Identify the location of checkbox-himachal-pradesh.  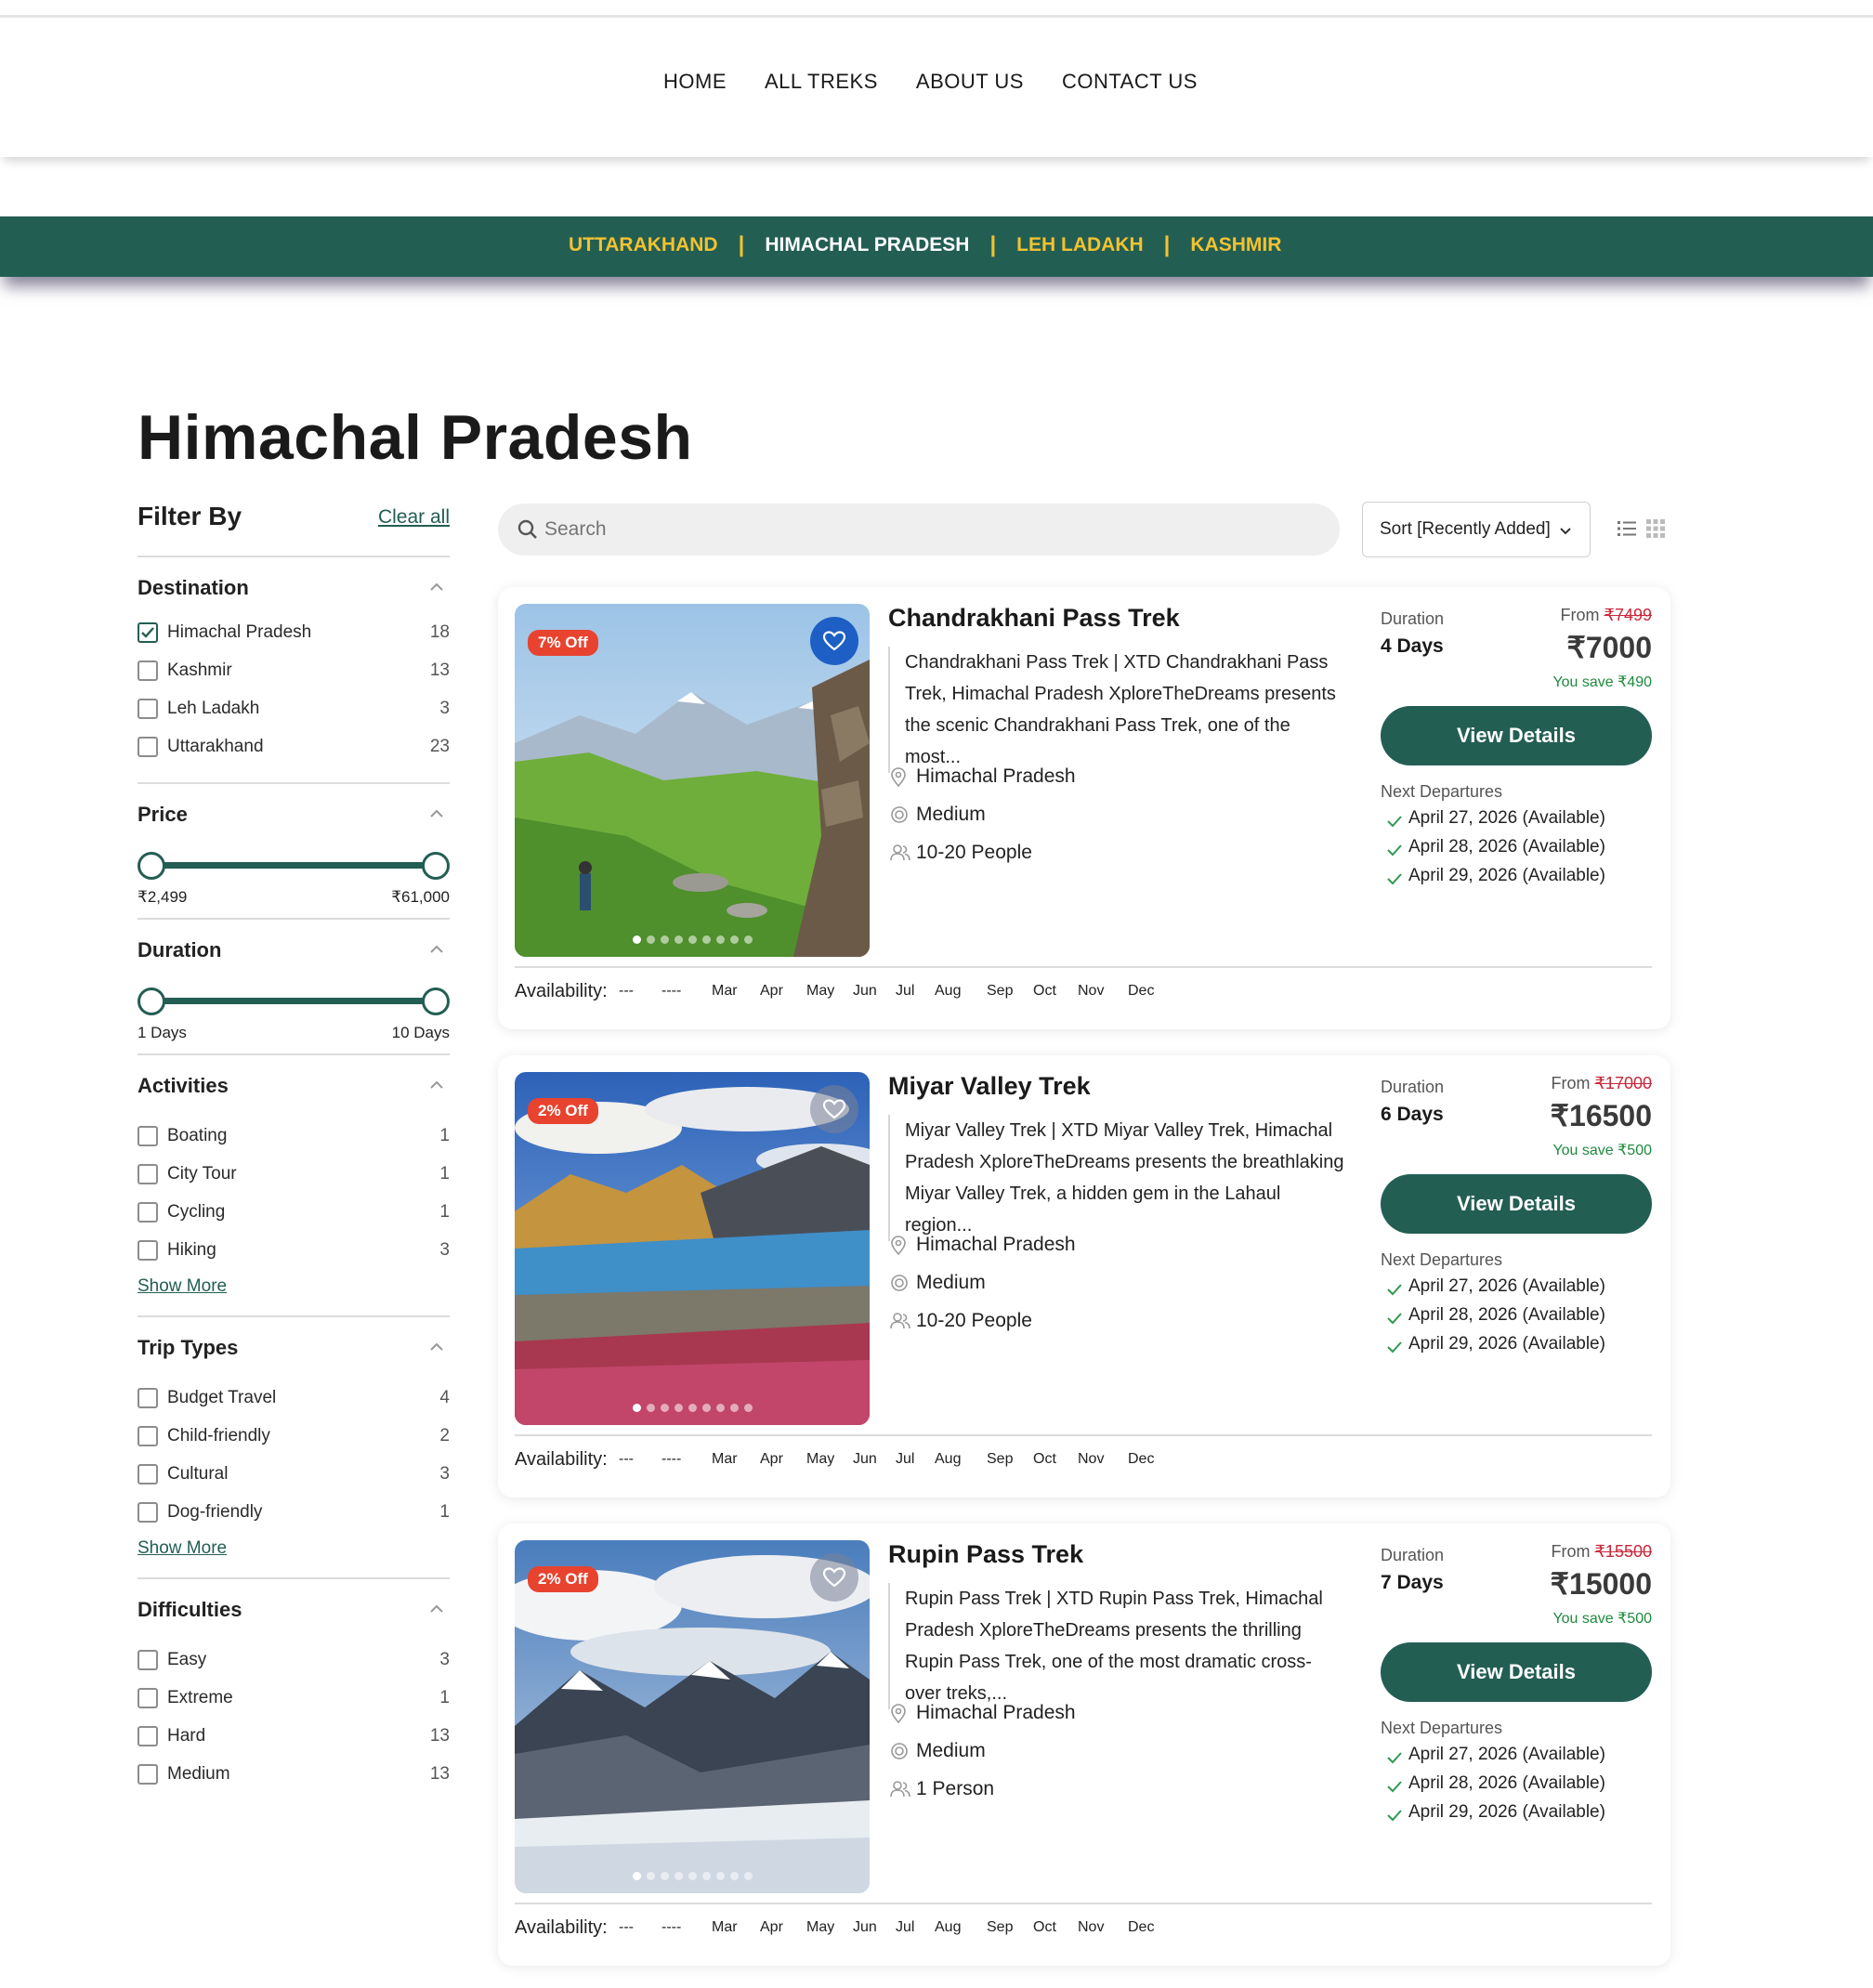
(148, 632).